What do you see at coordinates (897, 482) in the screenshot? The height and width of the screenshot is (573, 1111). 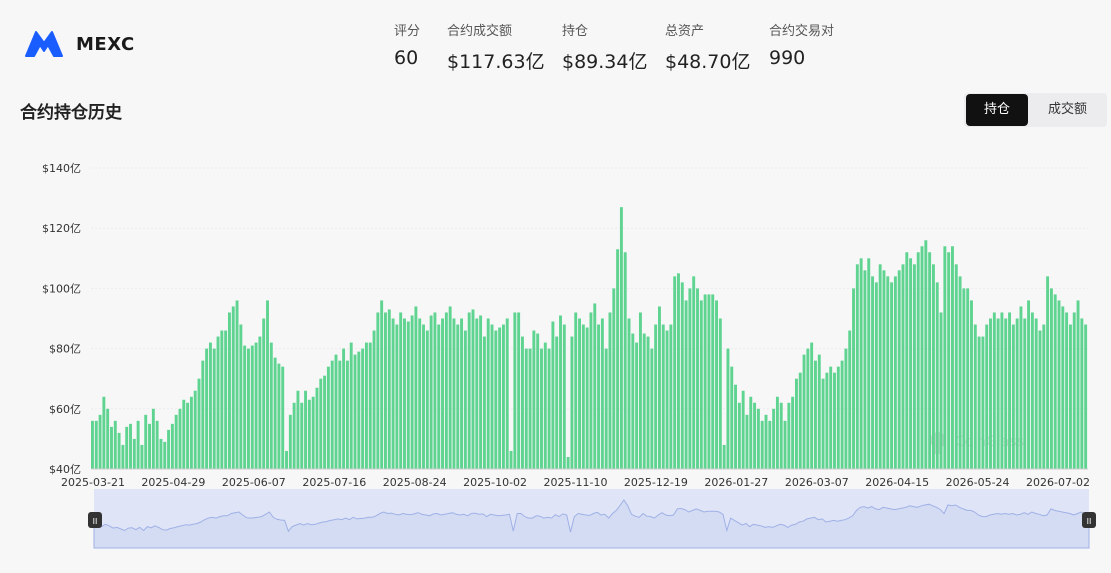 I see `x-tick-label: 2026-04-15` at bounding box center [897, 482].